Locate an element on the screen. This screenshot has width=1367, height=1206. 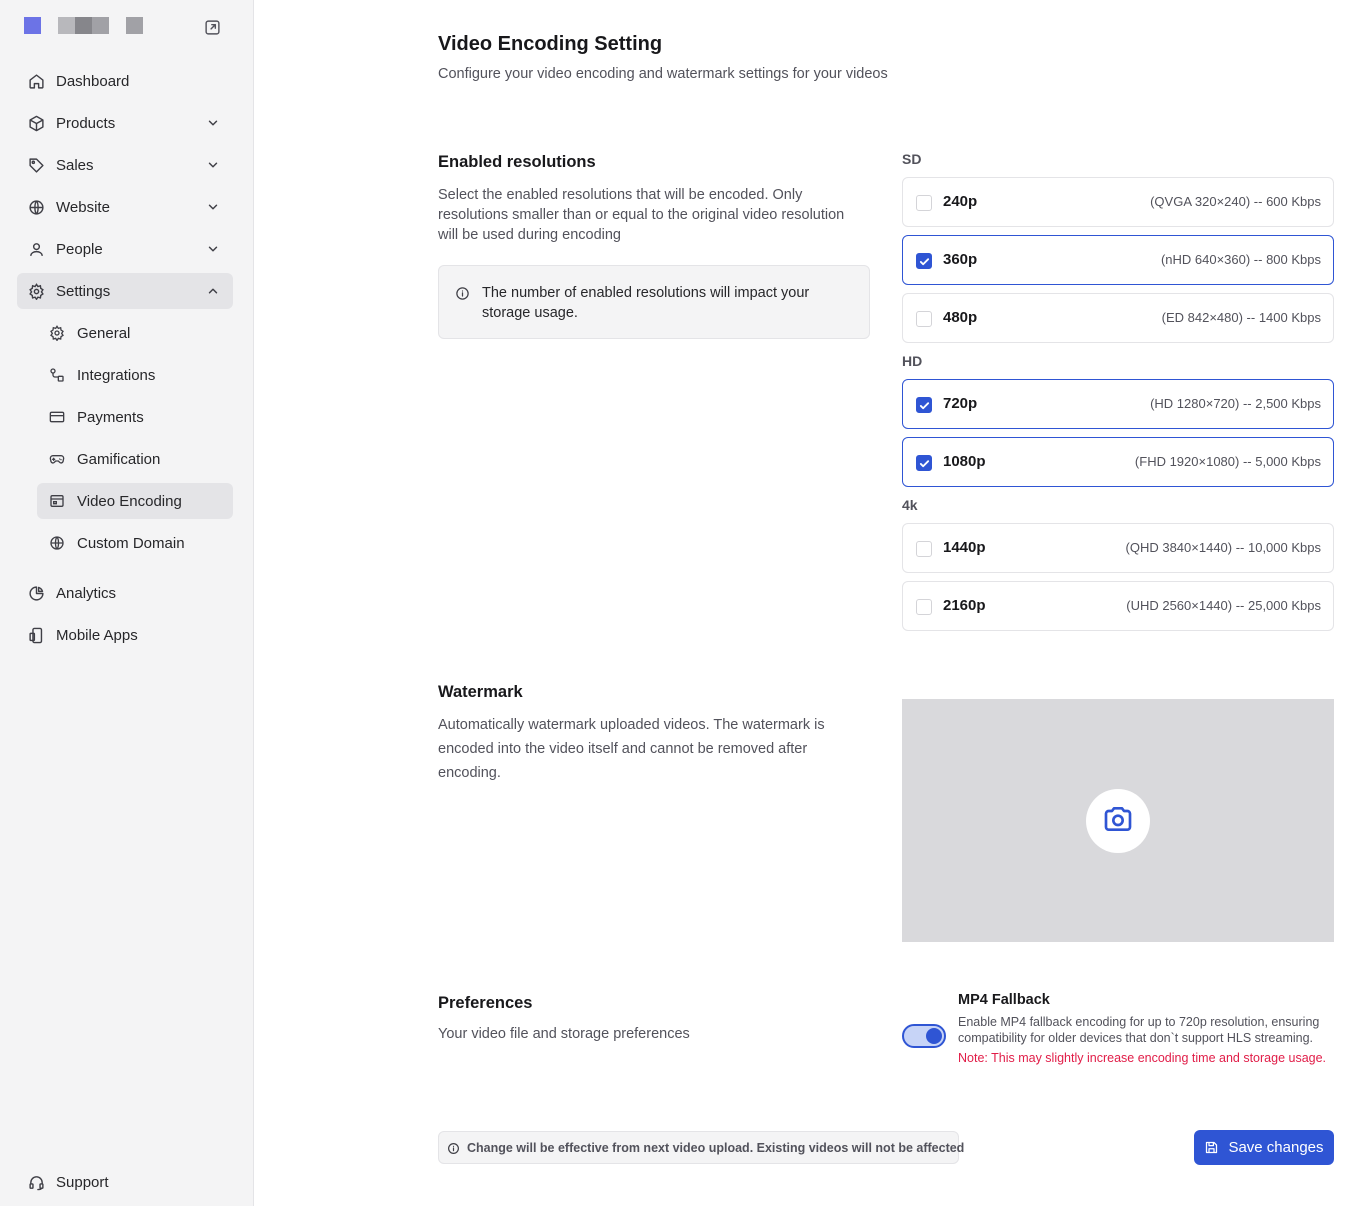
save-changes-button: Save changes is located at coordinates (1264, 1147).